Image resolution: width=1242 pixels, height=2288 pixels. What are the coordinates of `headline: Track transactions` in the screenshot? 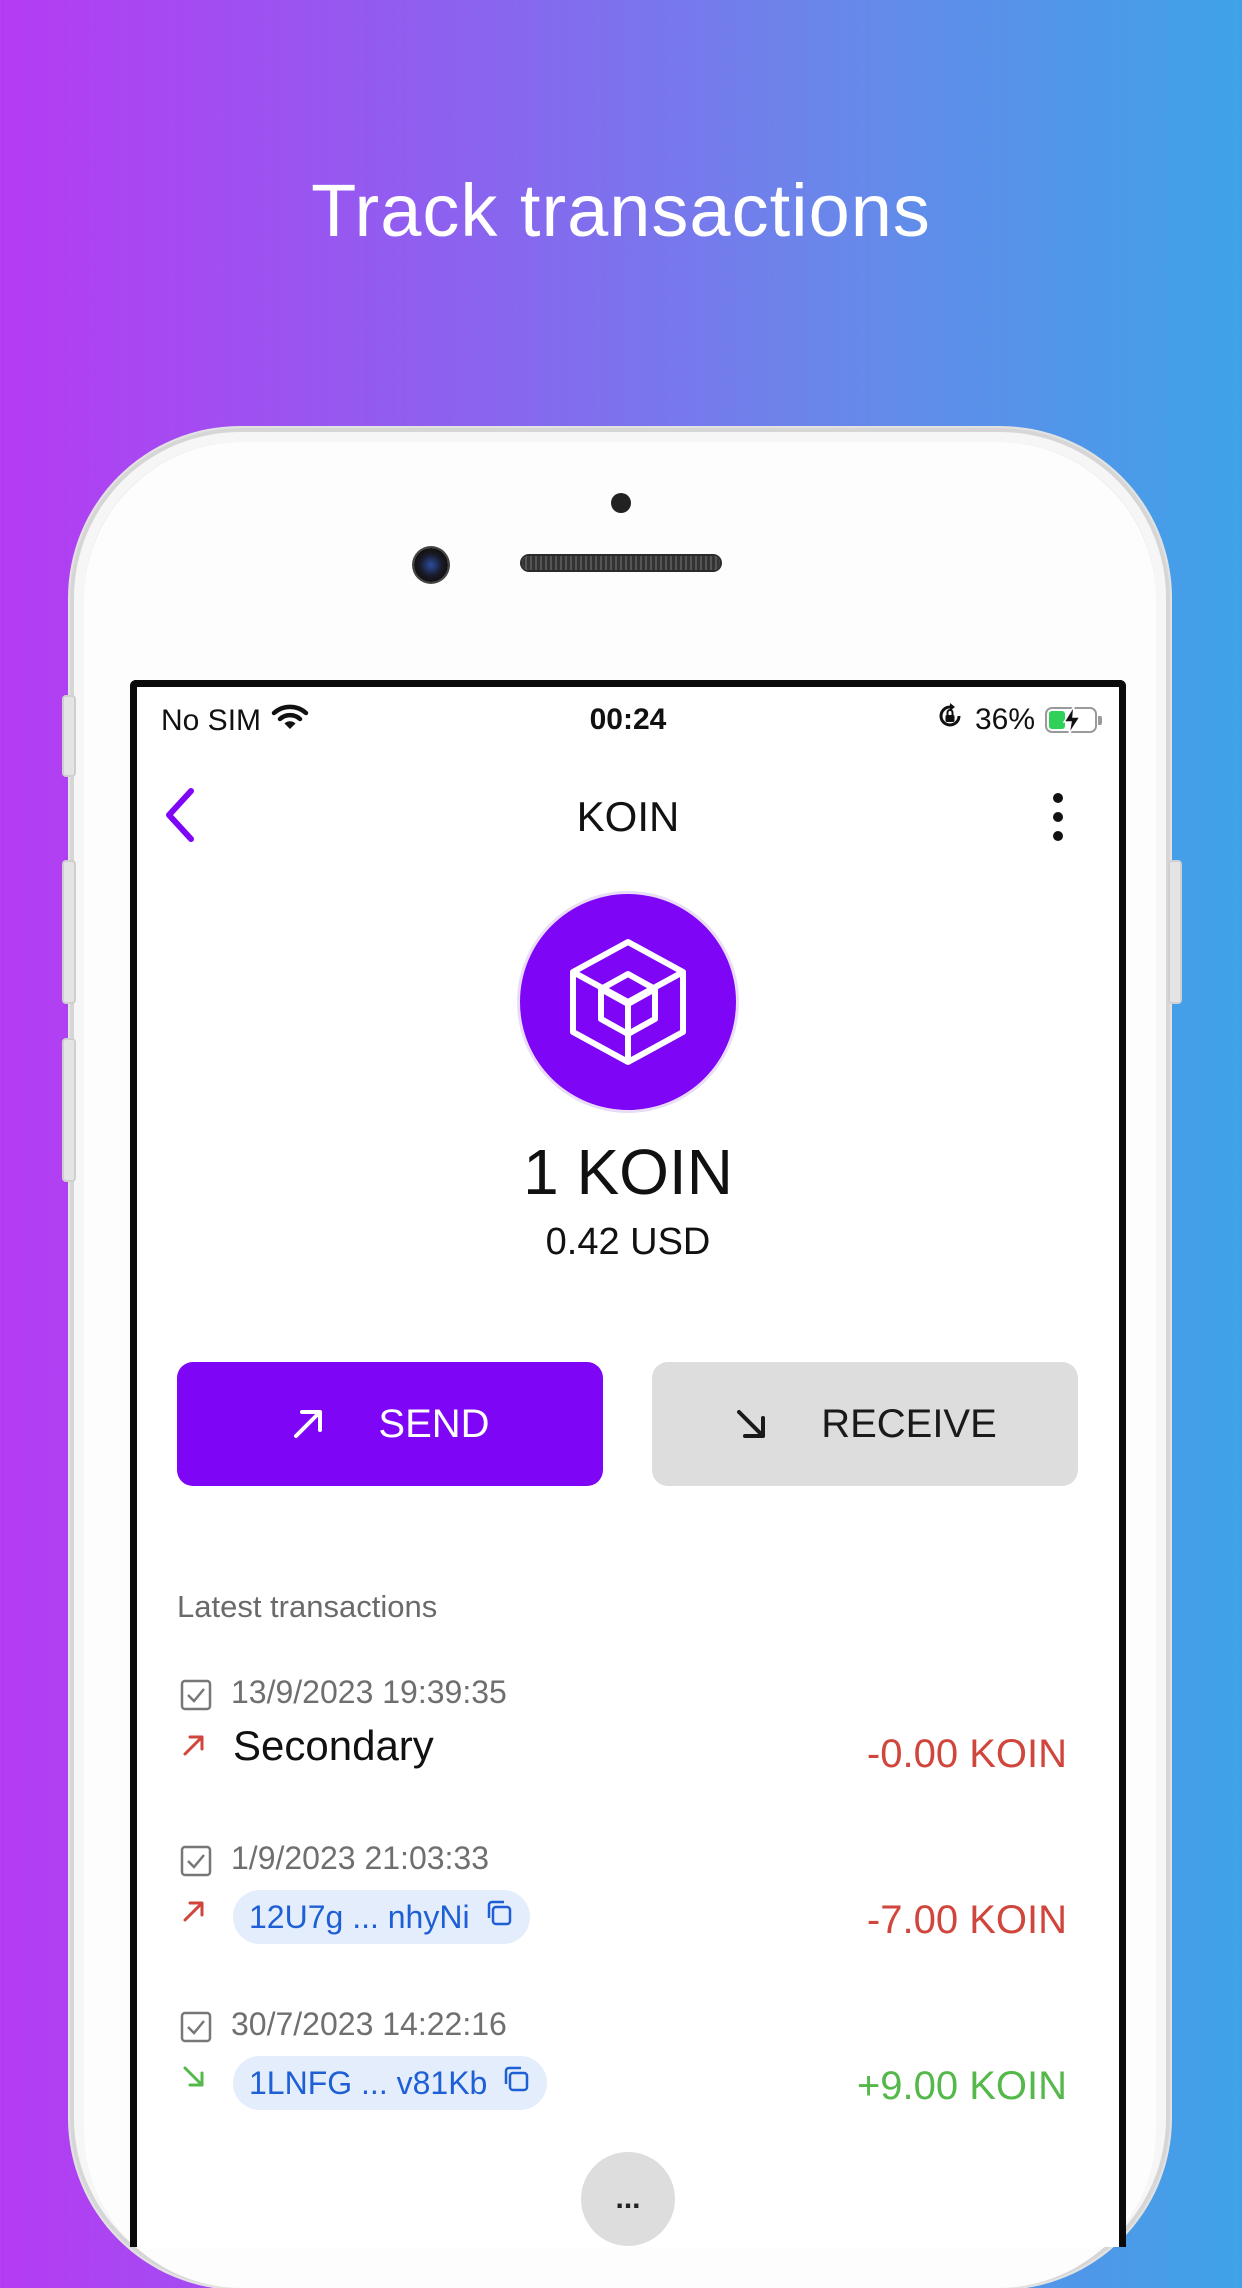 It's located at (621, 210).